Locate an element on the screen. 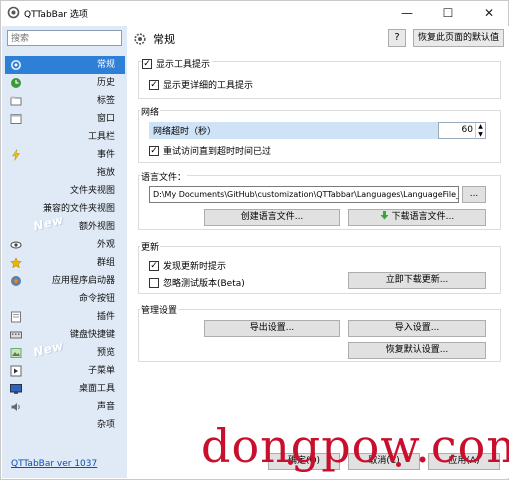 The image size is (509, 480). checkbox-label: 显示工具提示 is located at coordinates (183, 65).